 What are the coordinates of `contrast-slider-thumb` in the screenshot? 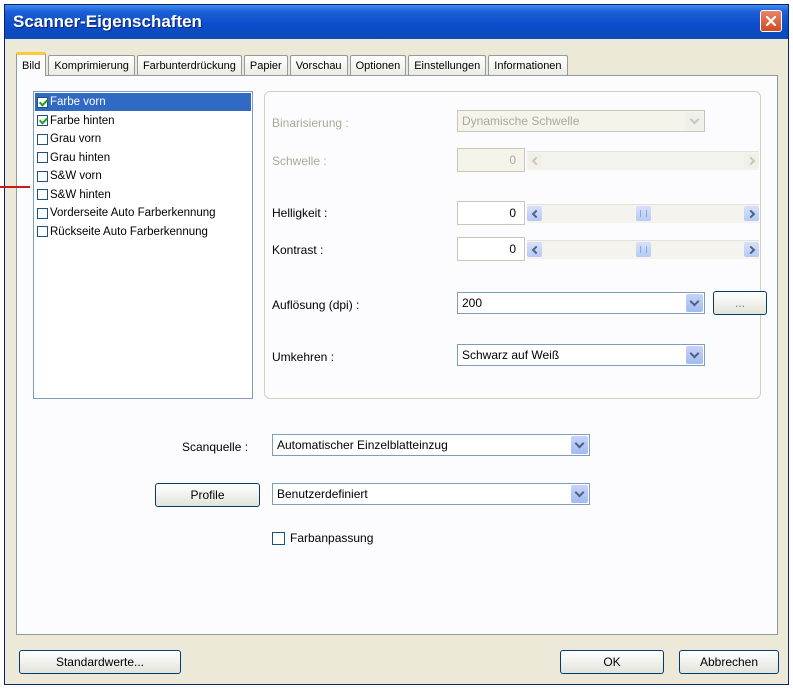 It's located at (643, 249).